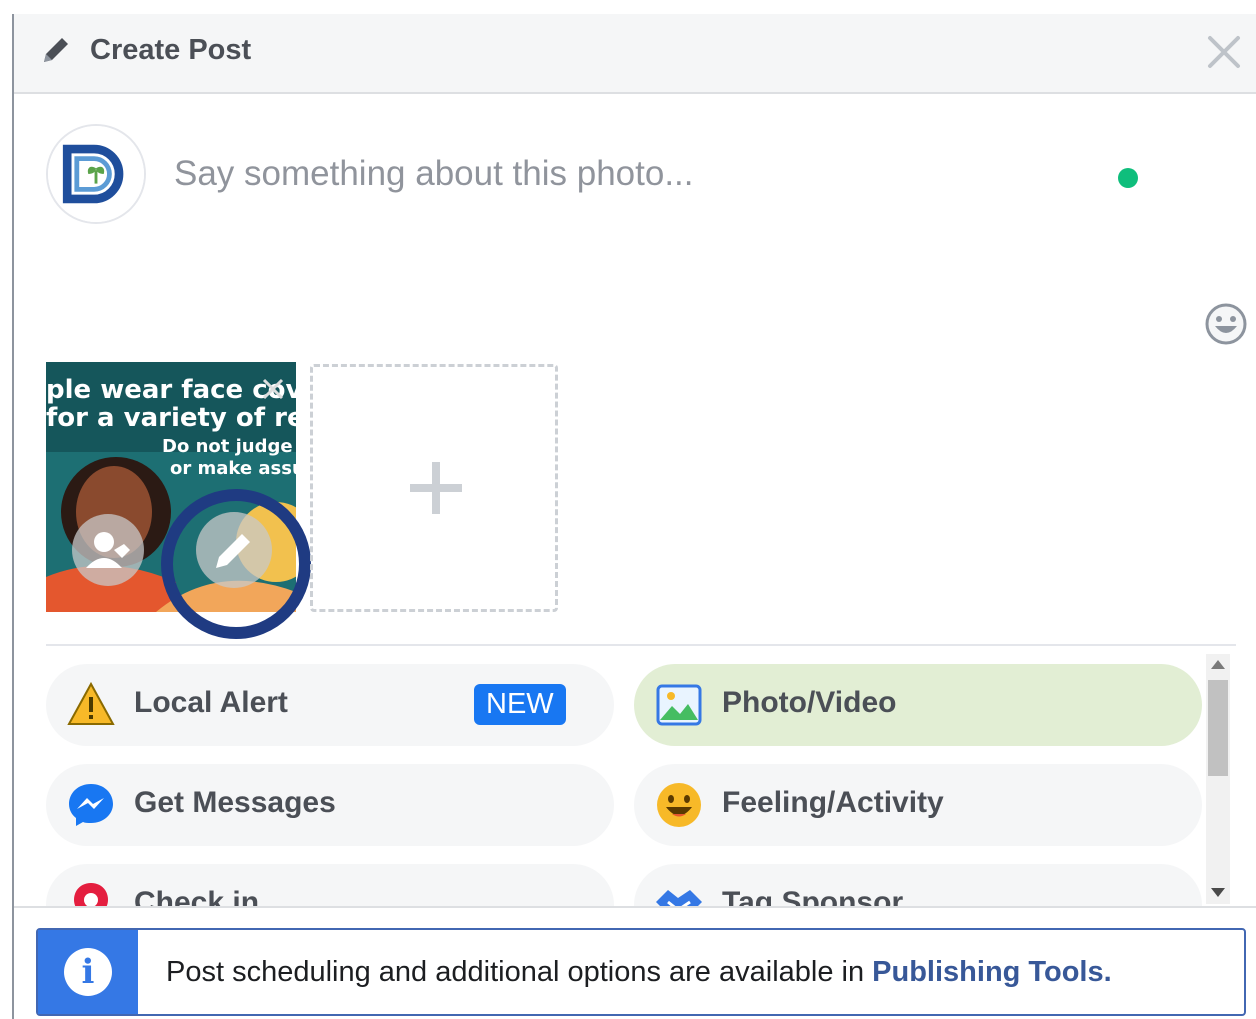 Image resolution: width=1256 pixels, height=1019 pixels. Describe the element at coordinates (1128, 178) in the screenshot. I see `status-indicator` at that location.